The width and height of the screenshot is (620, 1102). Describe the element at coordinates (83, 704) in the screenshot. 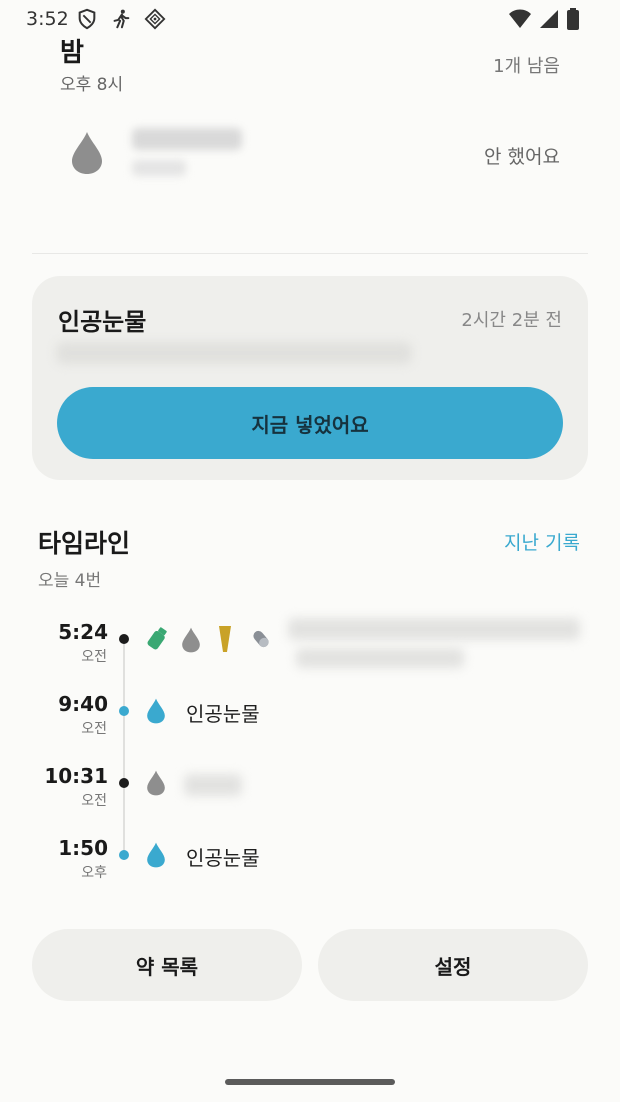

I see `entry-time: 9:40` at that location.